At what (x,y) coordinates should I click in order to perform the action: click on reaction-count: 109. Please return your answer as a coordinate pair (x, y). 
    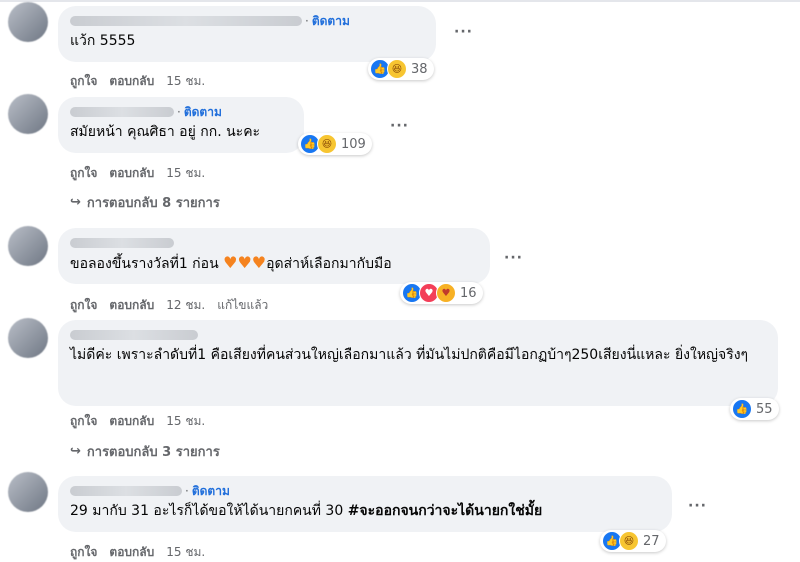
    Looking at the image, I should click on (353, 144).